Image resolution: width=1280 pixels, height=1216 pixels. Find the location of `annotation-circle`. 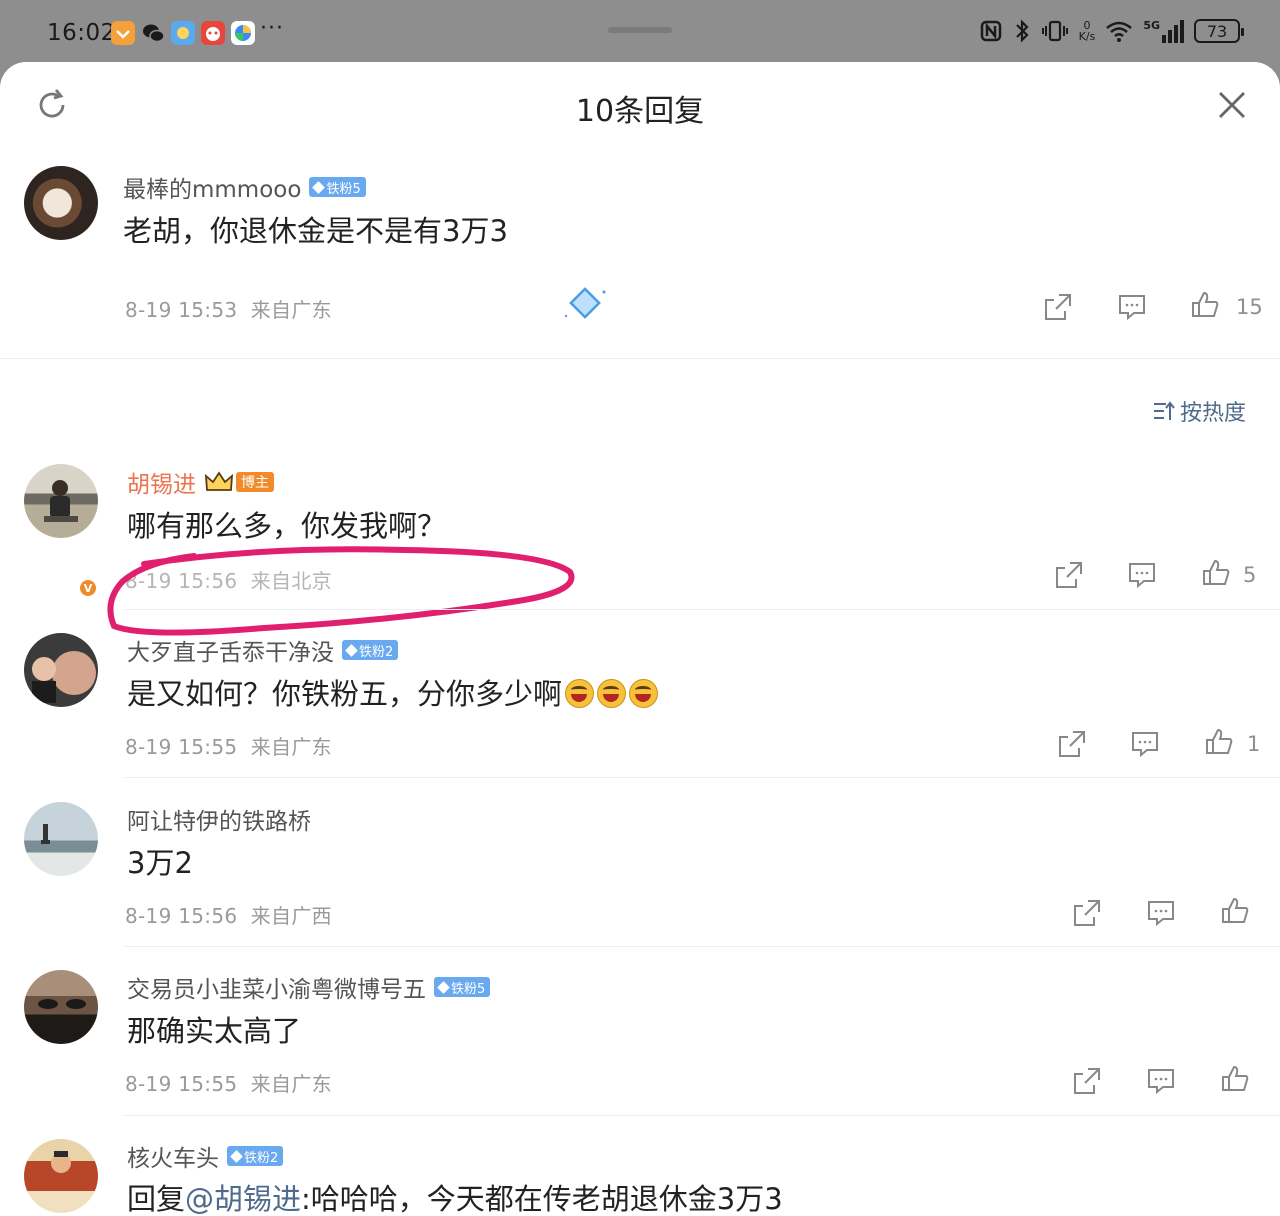

annotation-circle is located at coordinates (341, 591).